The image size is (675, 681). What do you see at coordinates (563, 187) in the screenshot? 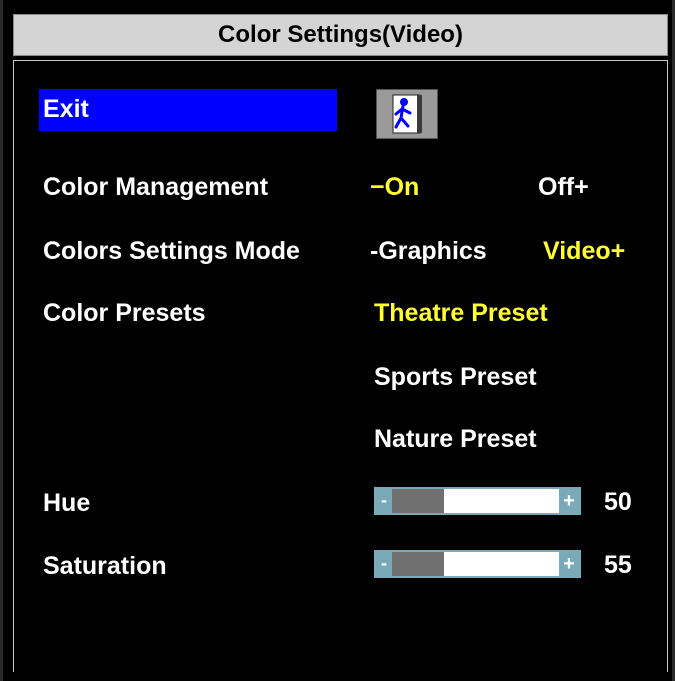
I see `color-management-off-option: Off+` at bounding box center [563, 187].